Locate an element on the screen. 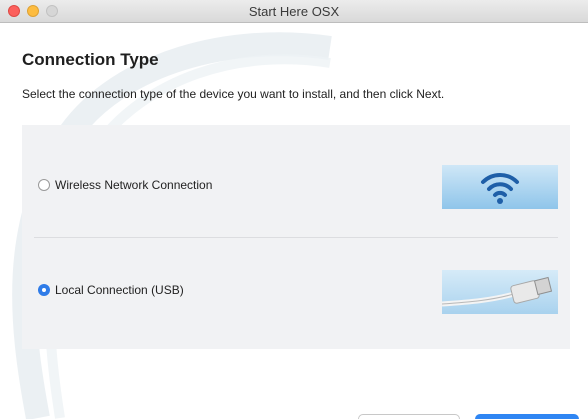 The height and width of the screenshot is (419, 588). wifi-icon is located at coordinates (500, 187).